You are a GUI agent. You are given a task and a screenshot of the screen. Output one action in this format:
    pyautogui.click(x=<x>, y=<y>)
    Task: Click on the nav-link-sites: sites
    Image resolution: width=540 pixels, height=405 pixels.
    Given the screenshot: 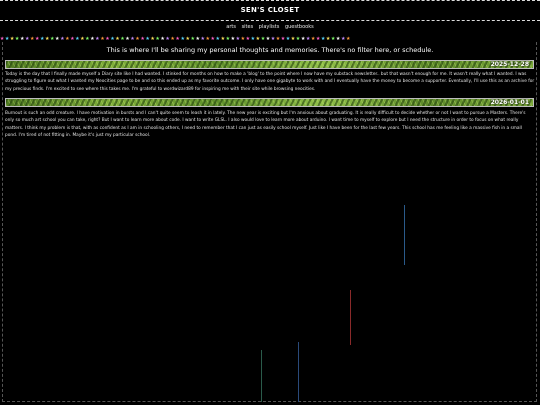 What is the action you would take?
    pyautogui.click(x=248, y=27)
    